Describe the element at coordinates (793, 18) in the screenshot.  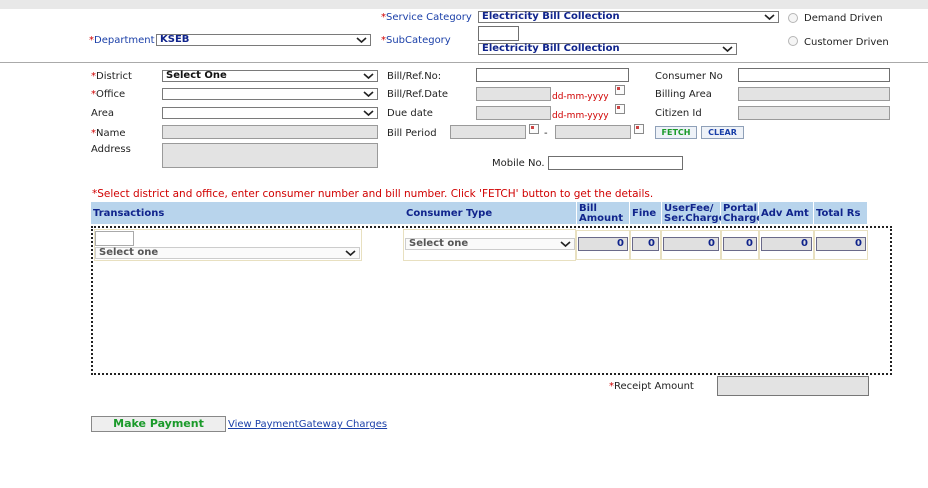
I see `demand-driven-radio` at that location.